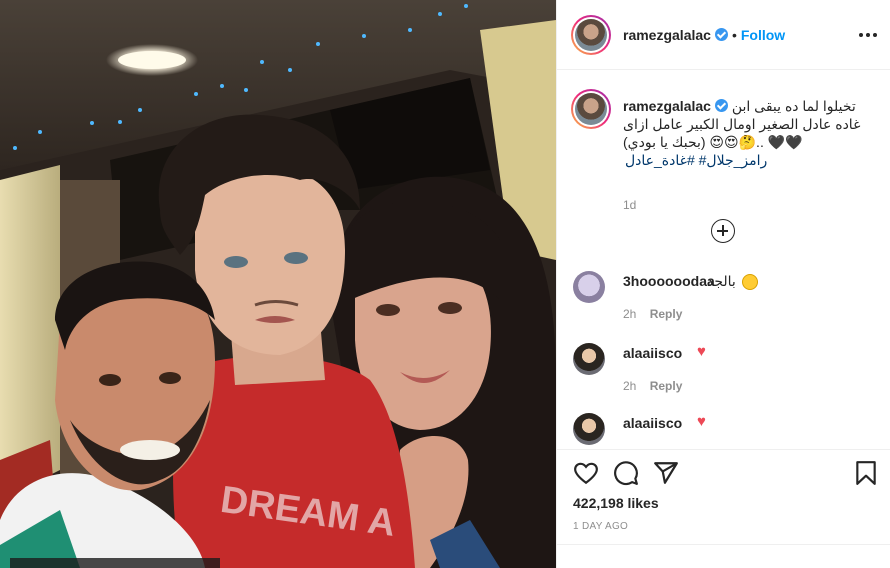 This screenshot has height=568, width=890. What do you see at coordinates (667, 106) in the screenshot?
I see `caption-username: ramezgalalac` at bounding box center [667, 106].